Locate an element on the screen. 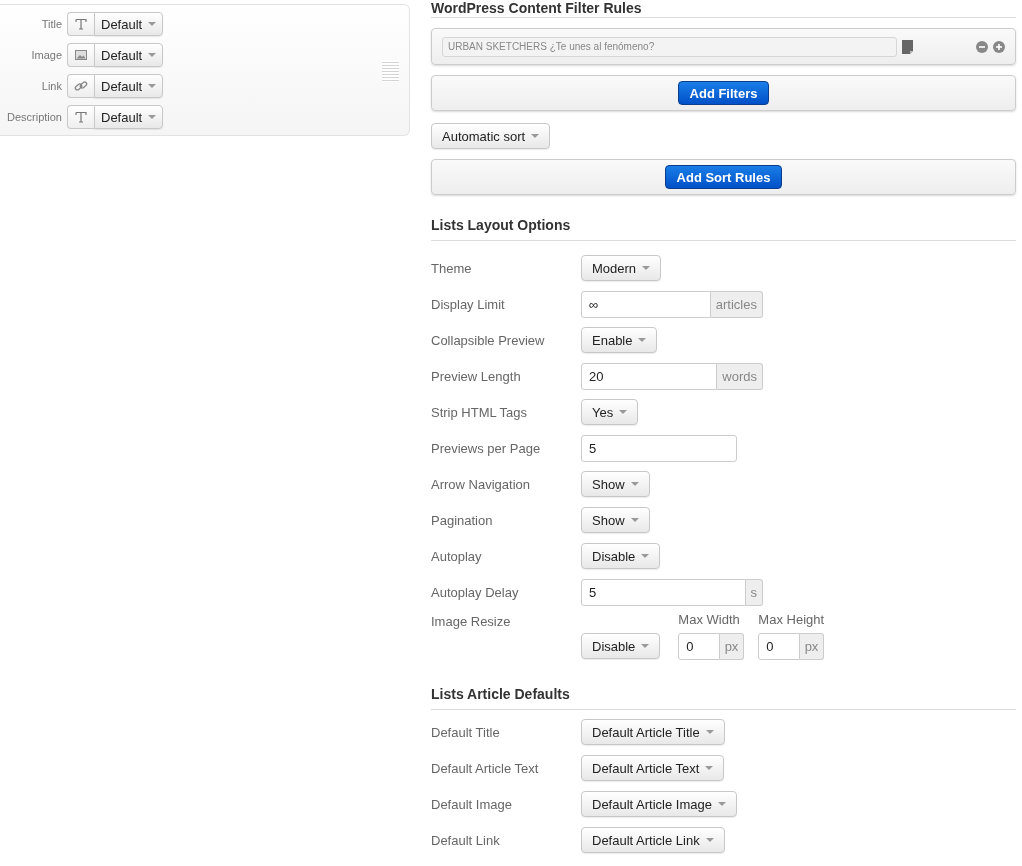  dropdown-button: Default Article Link is located at coordinates (653, 840).